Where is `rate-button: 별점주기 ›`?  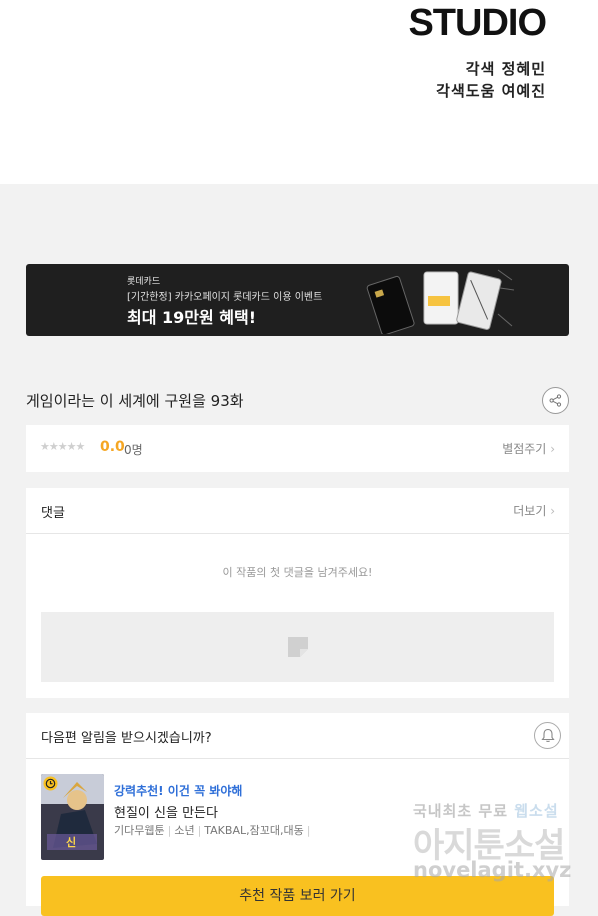
rate-button: 별점주기 › is located at coordinates (528, 448).